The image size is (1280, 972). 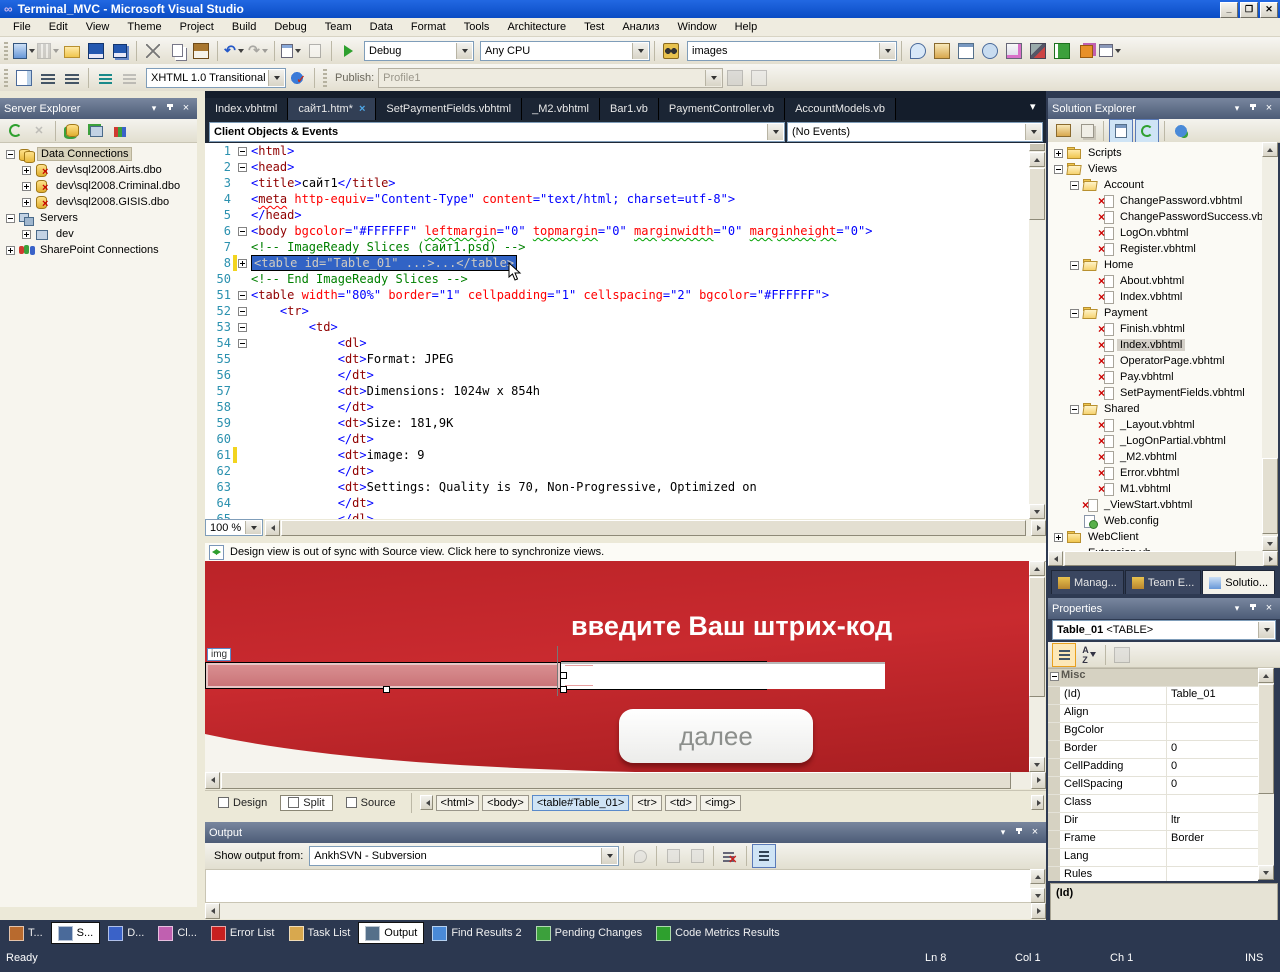 What do you see at coordinates (720, 802) in the screenshot?
I see `breadcrumb-img: <img>` at bounding box center [720, 802].